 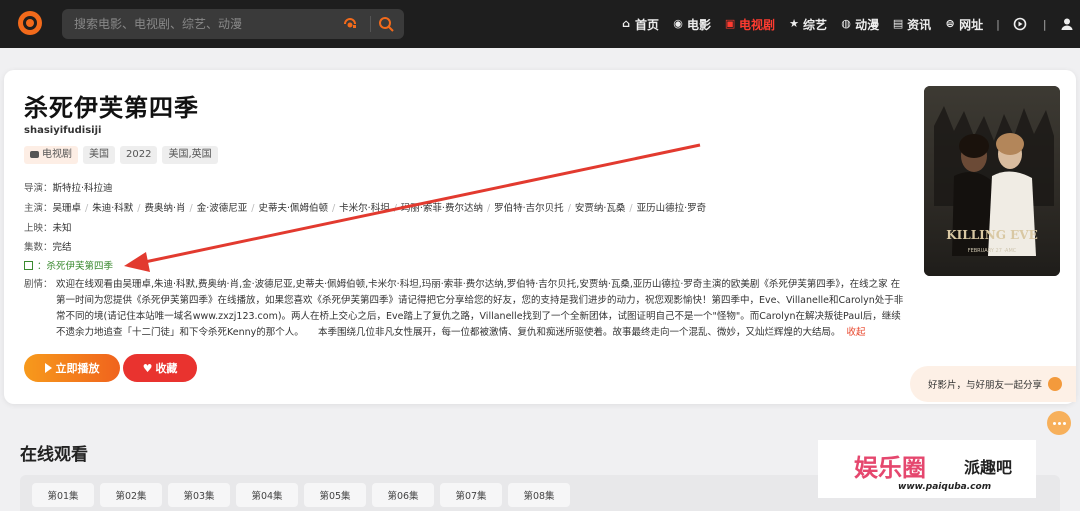 I want to click on episode-button: 第05集, so click(x=335, y=495).